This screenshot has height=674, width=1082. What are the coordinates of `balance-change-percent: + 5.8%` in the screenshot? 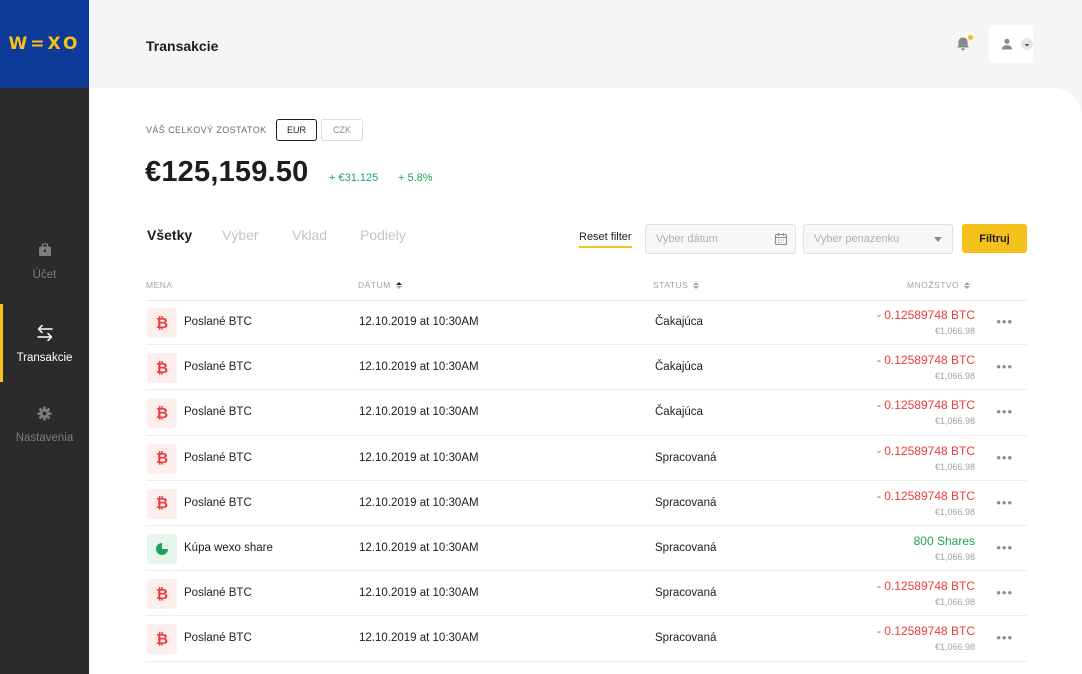 It's located at (415, 178).